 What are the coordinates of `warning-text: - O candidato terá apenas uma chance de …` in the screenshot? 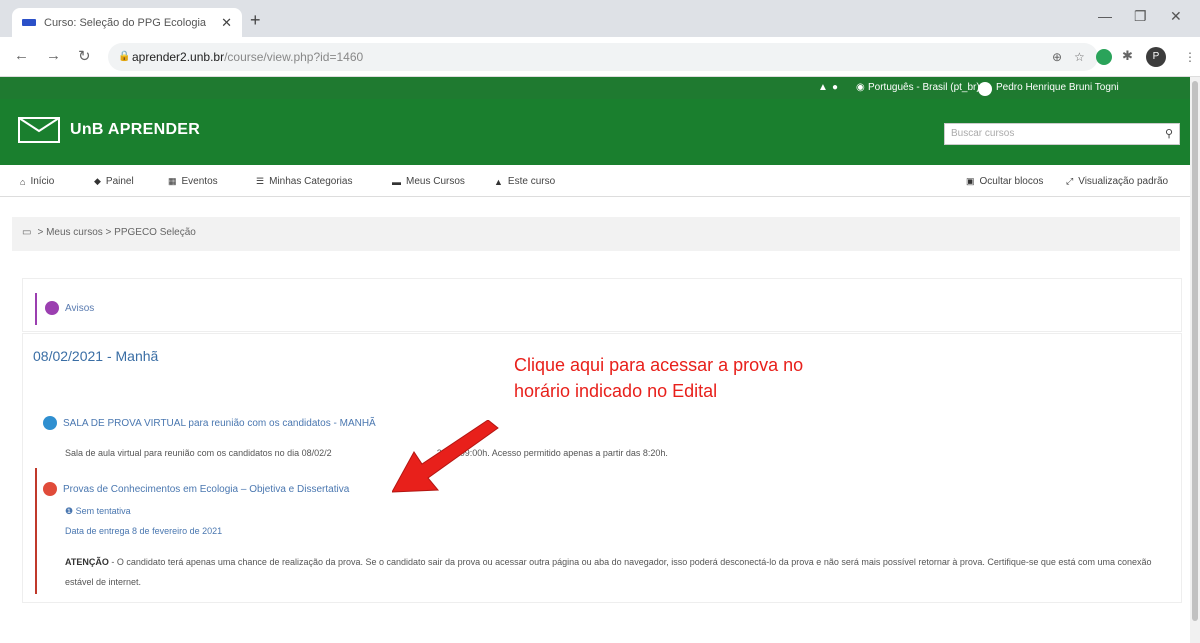 It's located at (608, 572).